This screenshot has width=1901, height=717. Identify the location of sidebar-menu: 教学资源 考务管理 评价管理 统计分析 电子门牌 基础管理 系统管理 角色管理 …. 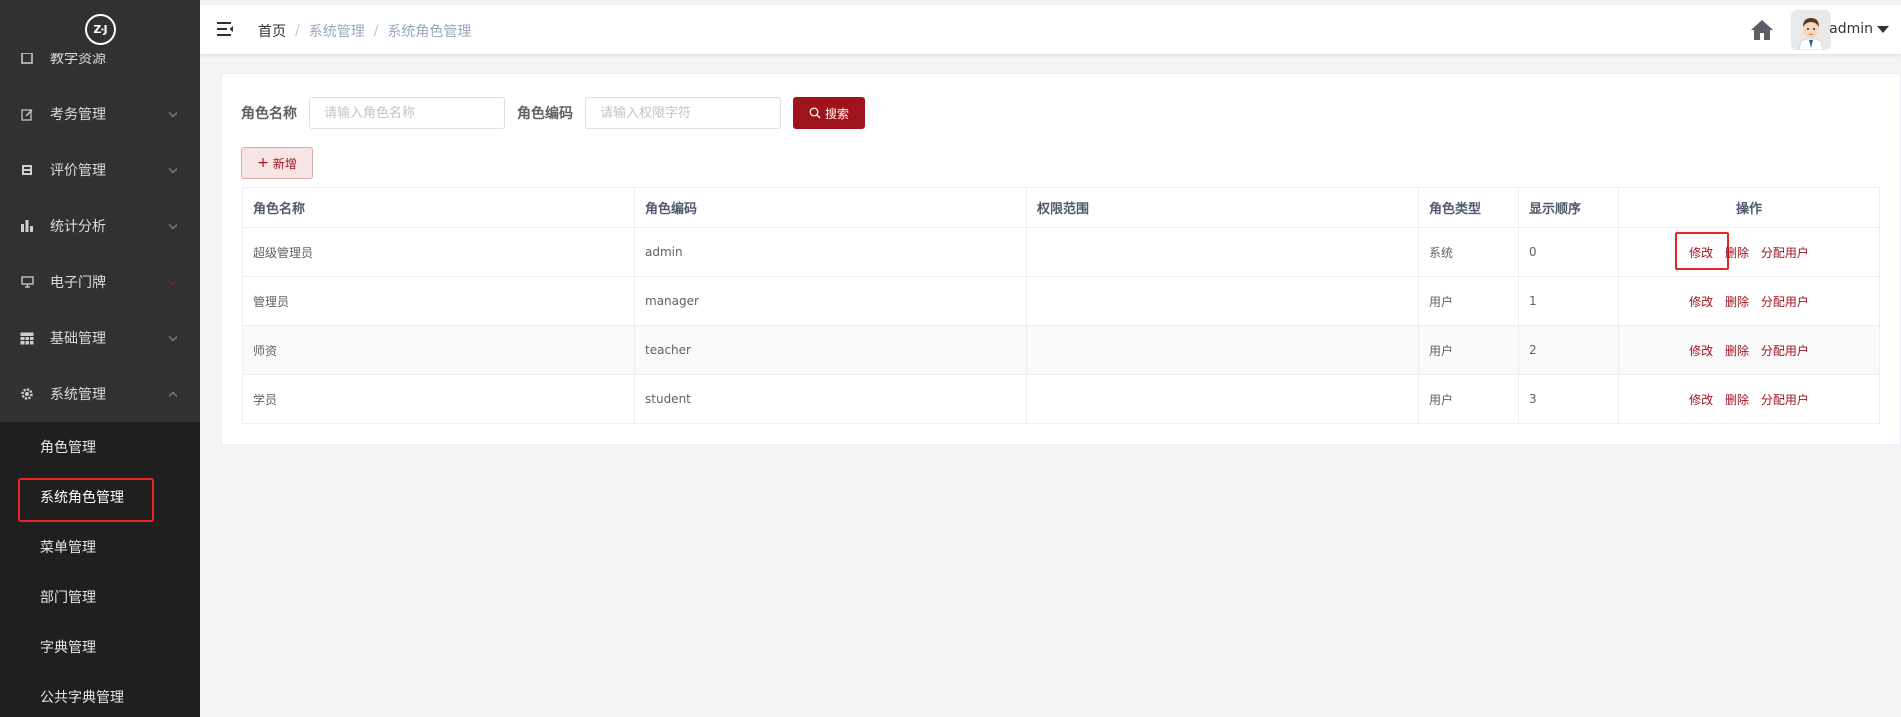
(100, 373).